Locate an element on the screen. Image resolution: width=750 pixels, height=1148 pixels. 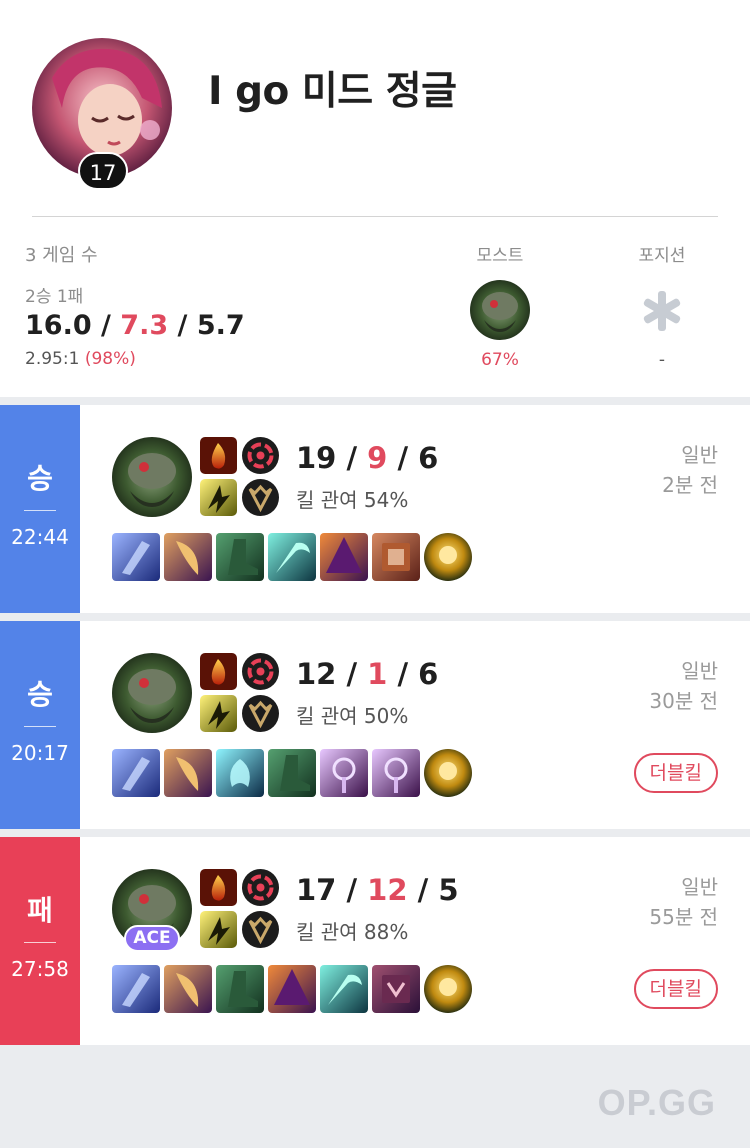
spirit-item-icon is located at coordinates (240, 773).